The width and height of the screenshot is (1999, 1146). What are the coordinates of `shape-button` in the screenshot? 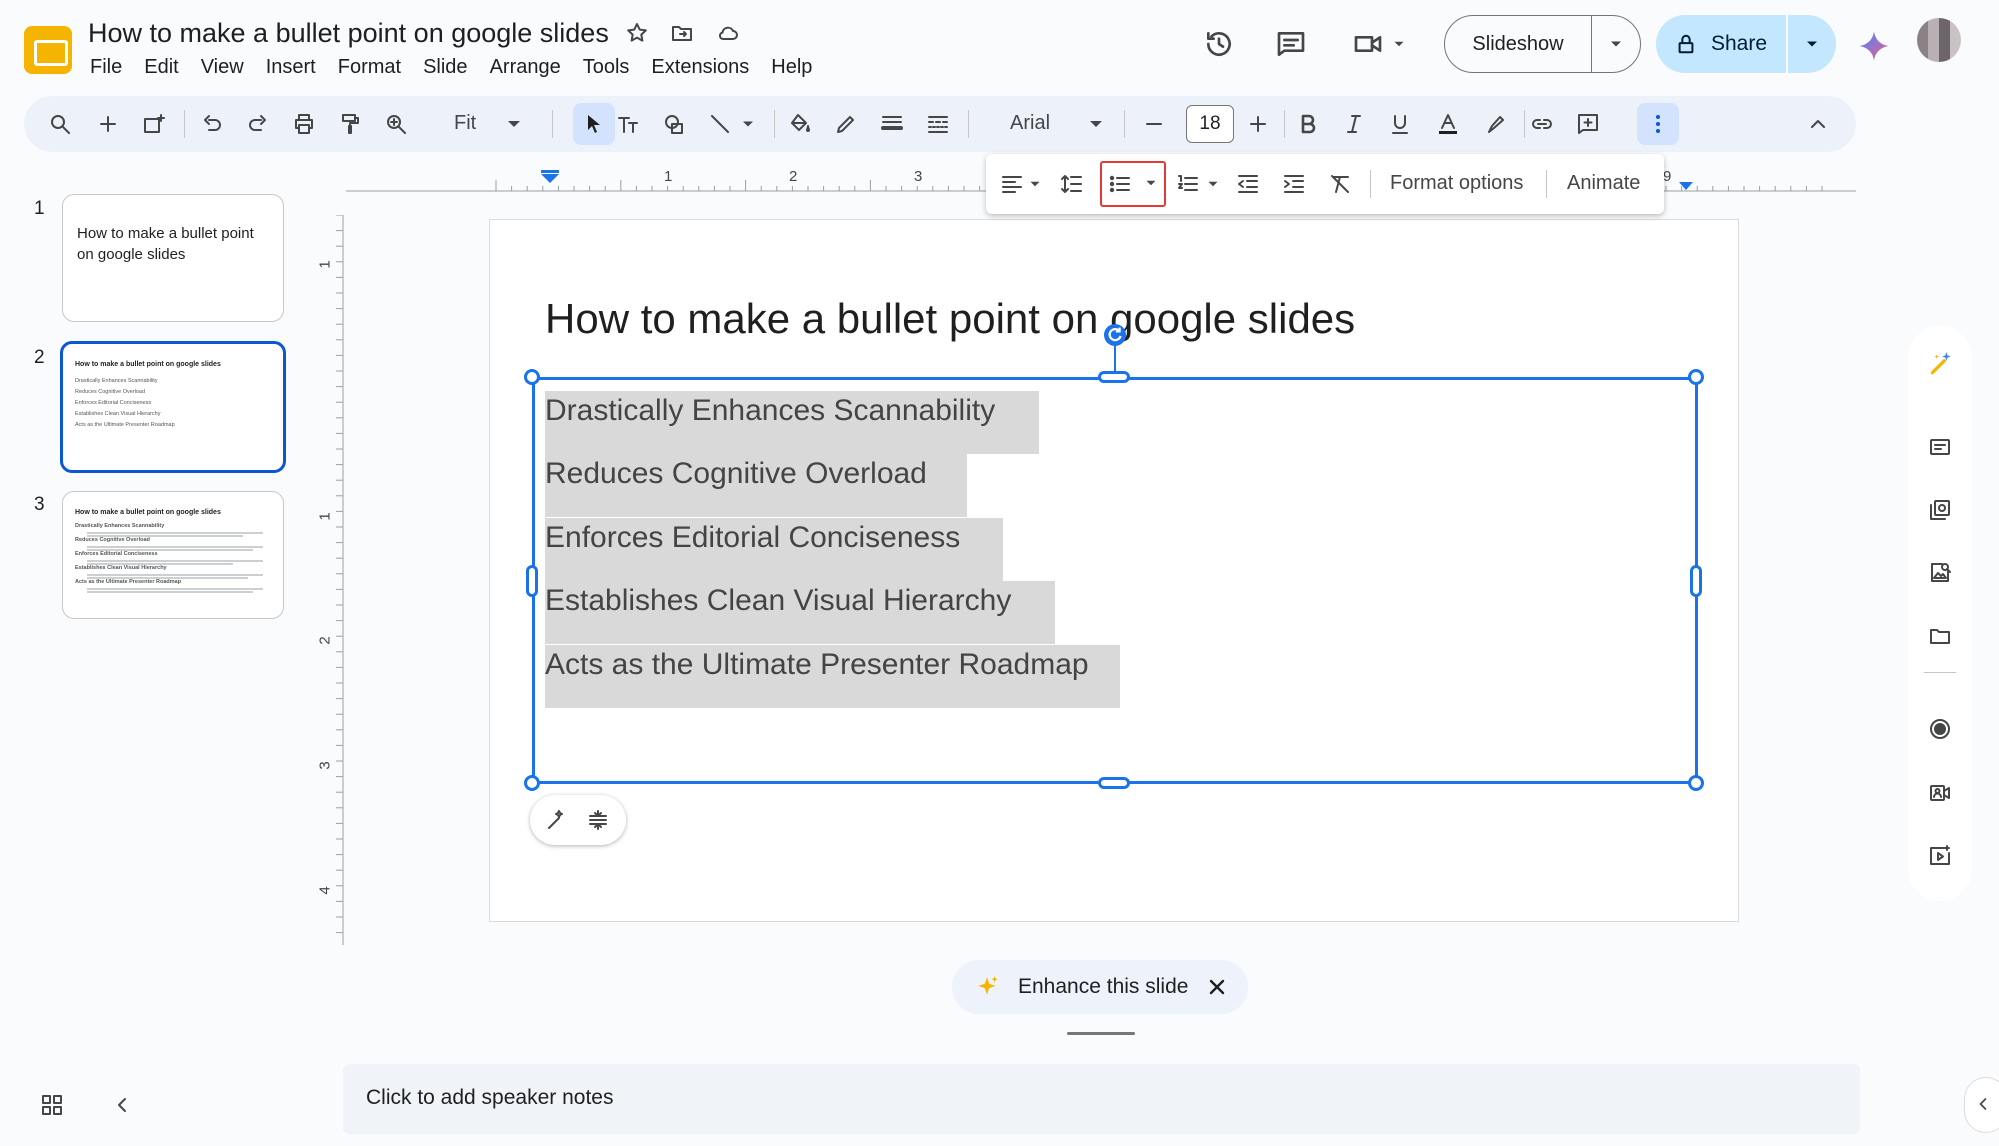 It's located at (674, 124).